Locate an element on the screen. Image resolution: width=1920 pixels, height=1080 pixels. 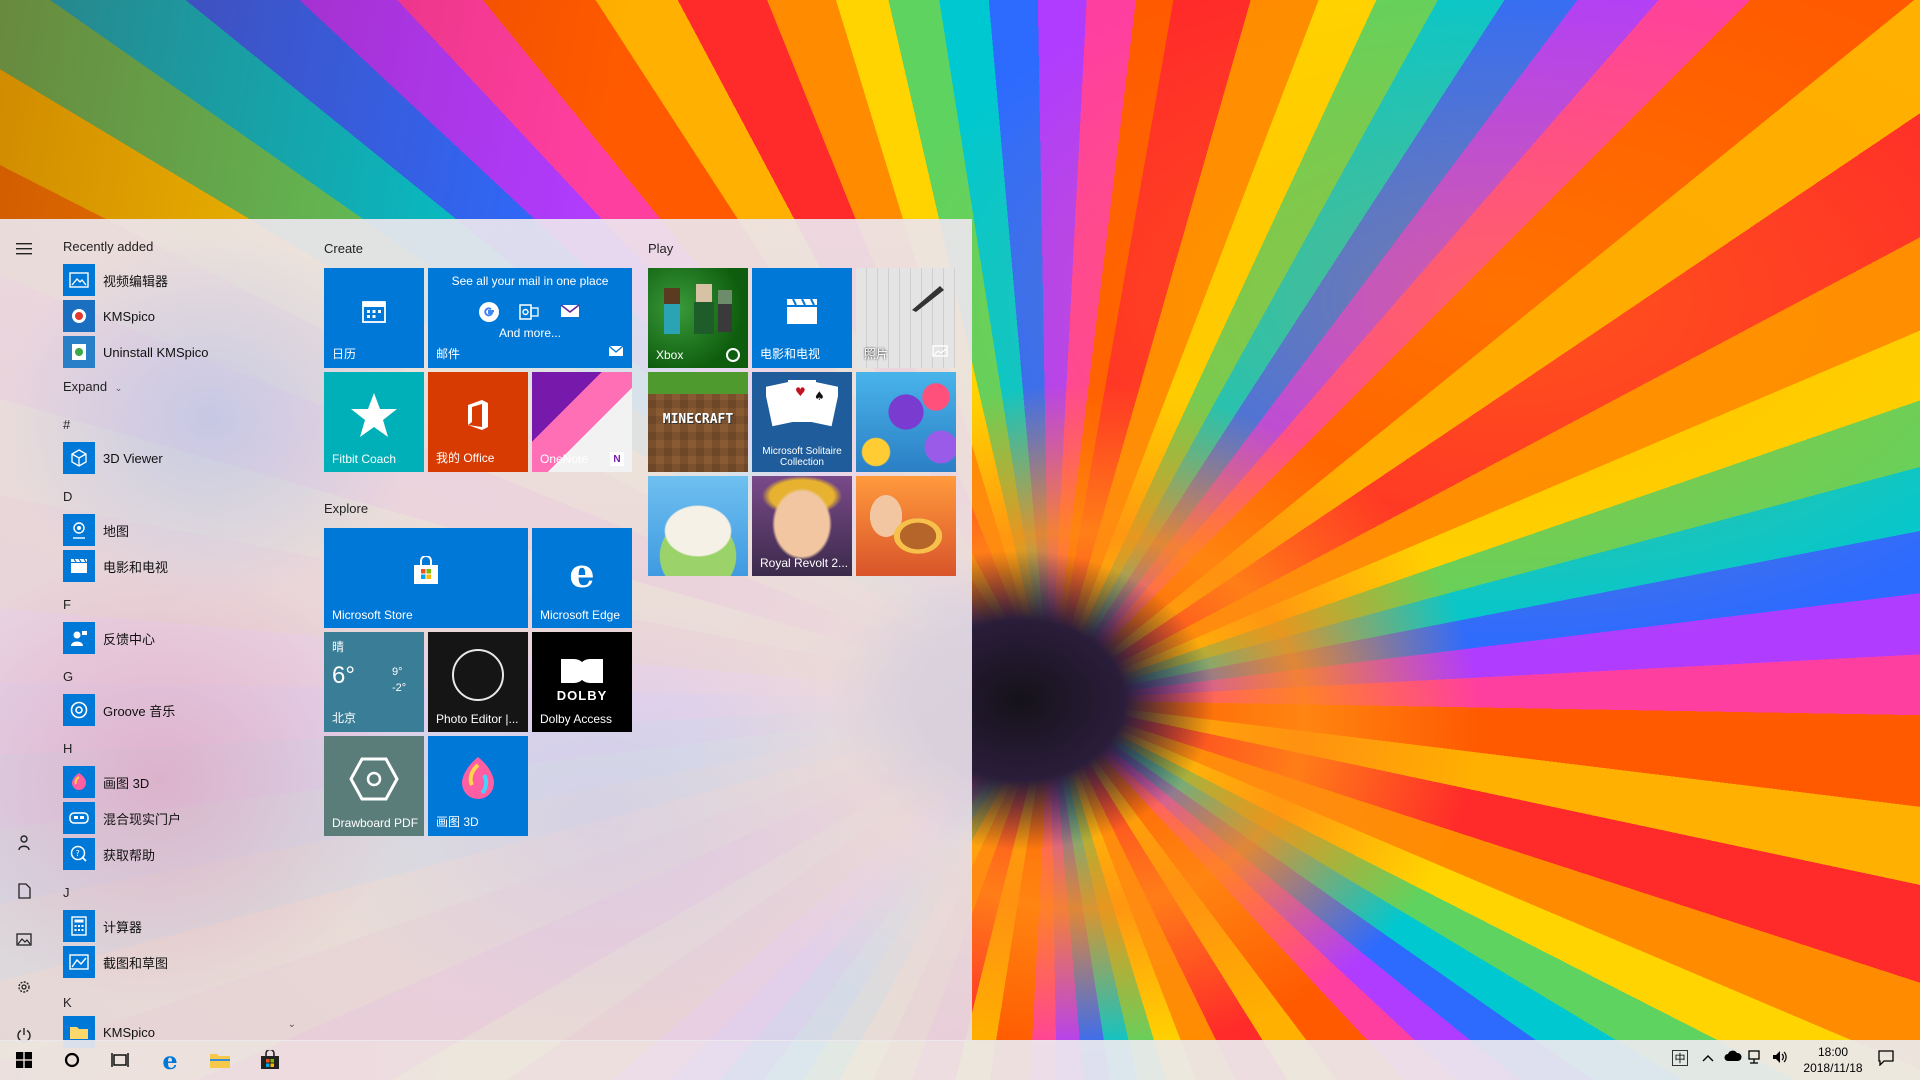
app-name: 地图 is located at coordinates (116, 531).